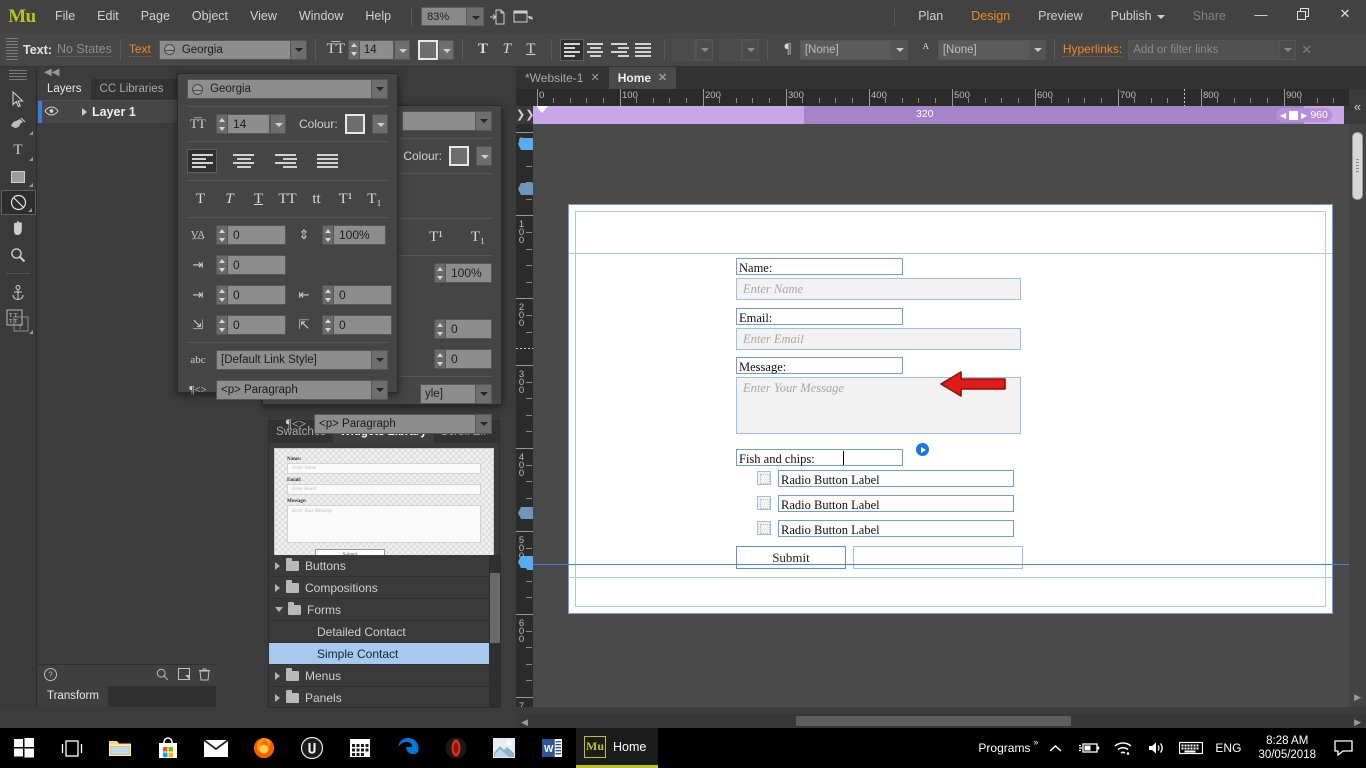 The height and width of the screenshot is (768, 1366). I want to click on mail-icon, so click(216, 748).